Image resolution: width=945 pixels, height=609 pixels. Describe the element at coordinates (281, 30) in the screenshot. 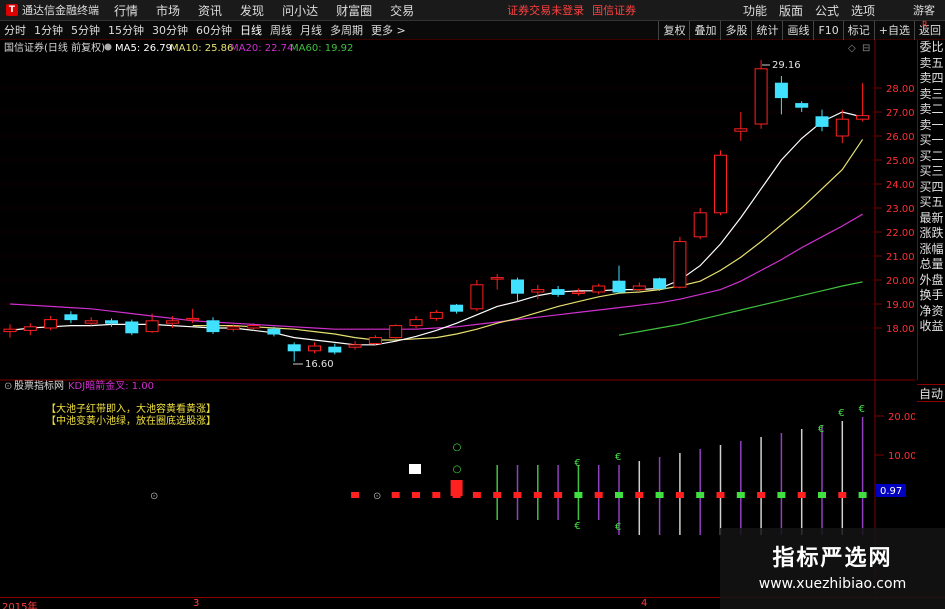

I see `period-weekly: 周线` at that location.